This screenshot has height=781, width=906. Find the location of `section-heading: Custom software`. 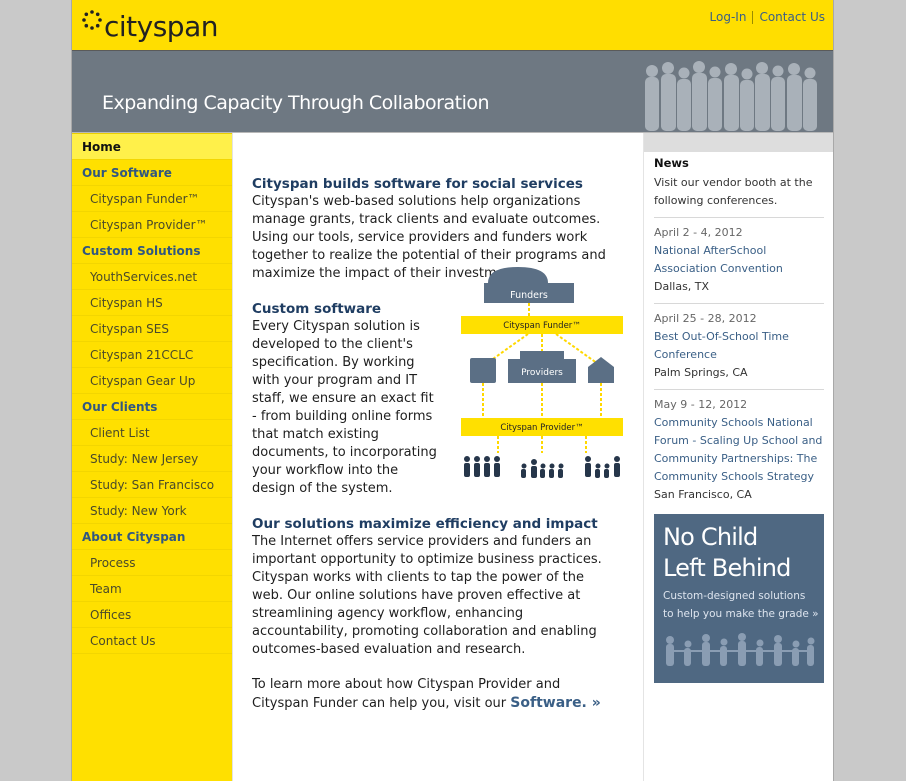

section-heading: Custom software is located at coordinates (317, 309).